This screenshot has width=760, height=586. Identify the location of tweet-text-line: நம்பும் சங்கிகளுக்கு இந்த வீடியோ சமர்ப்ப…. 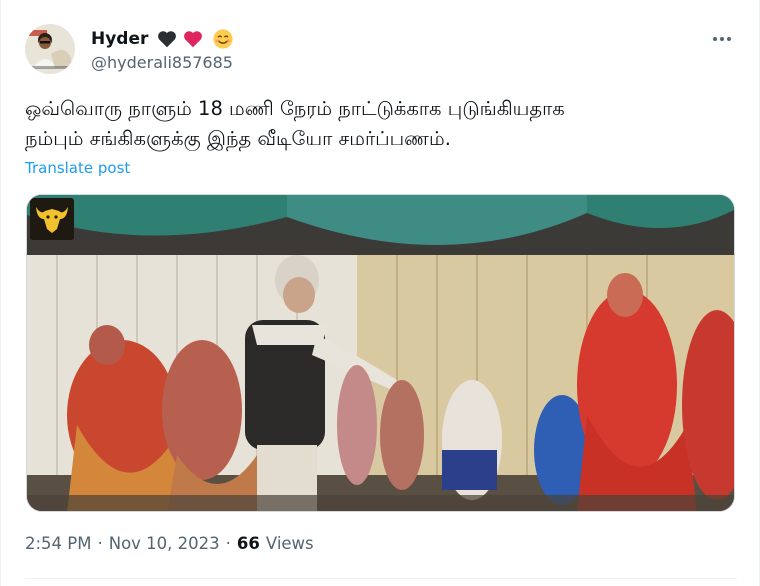
(238, 138).